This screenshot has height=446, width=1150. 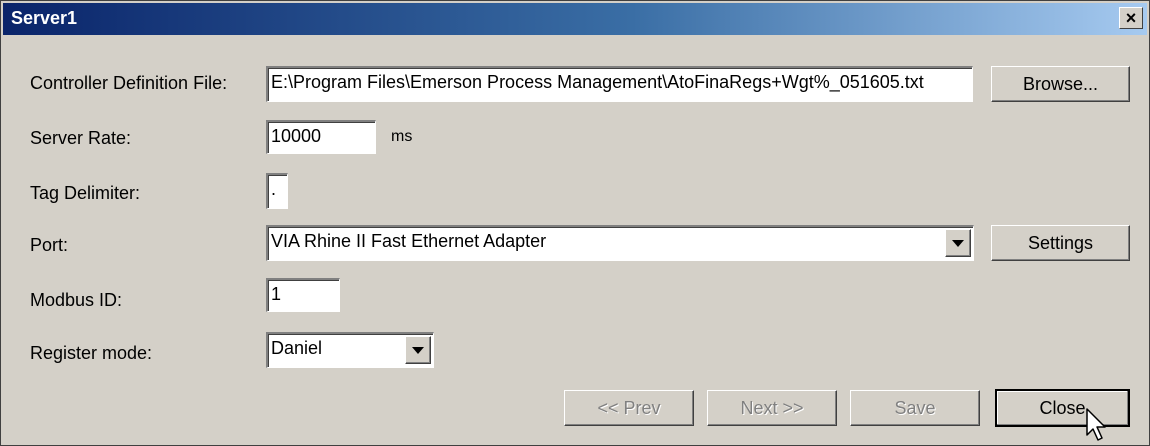 I want to click on modbus-id-label: Modbus ID:, so click(x=76, y=300).